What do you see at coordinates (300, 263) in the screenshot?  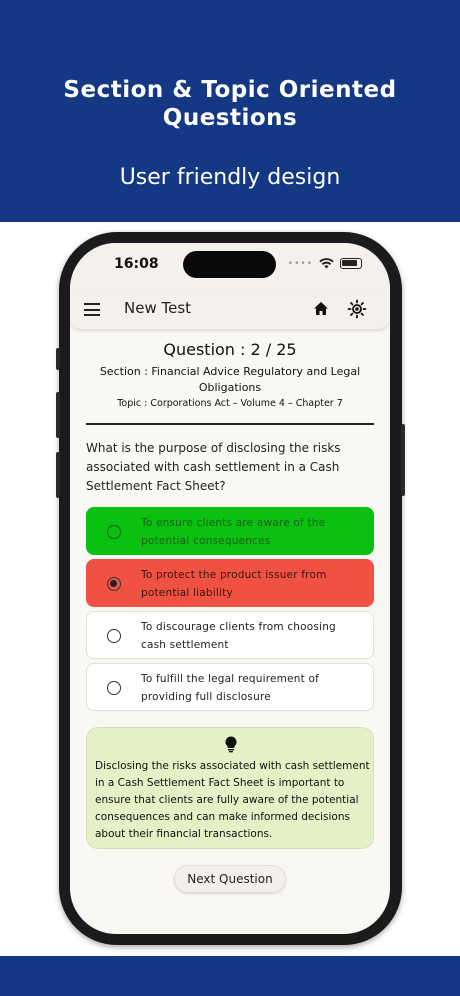 I see `signal-icon: ••••` at bounding box center [300, 263].